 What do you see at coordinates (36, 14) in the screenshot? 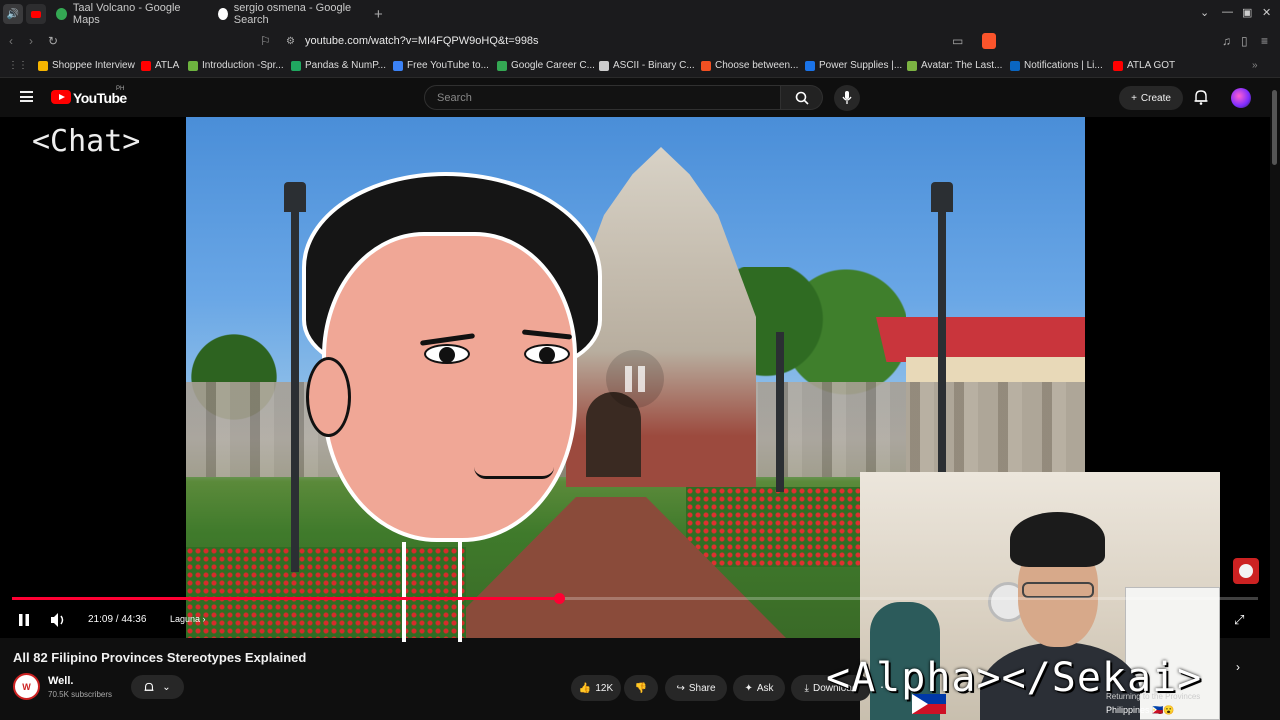
I see `youtube-tab` at bounding box center [36, 14].